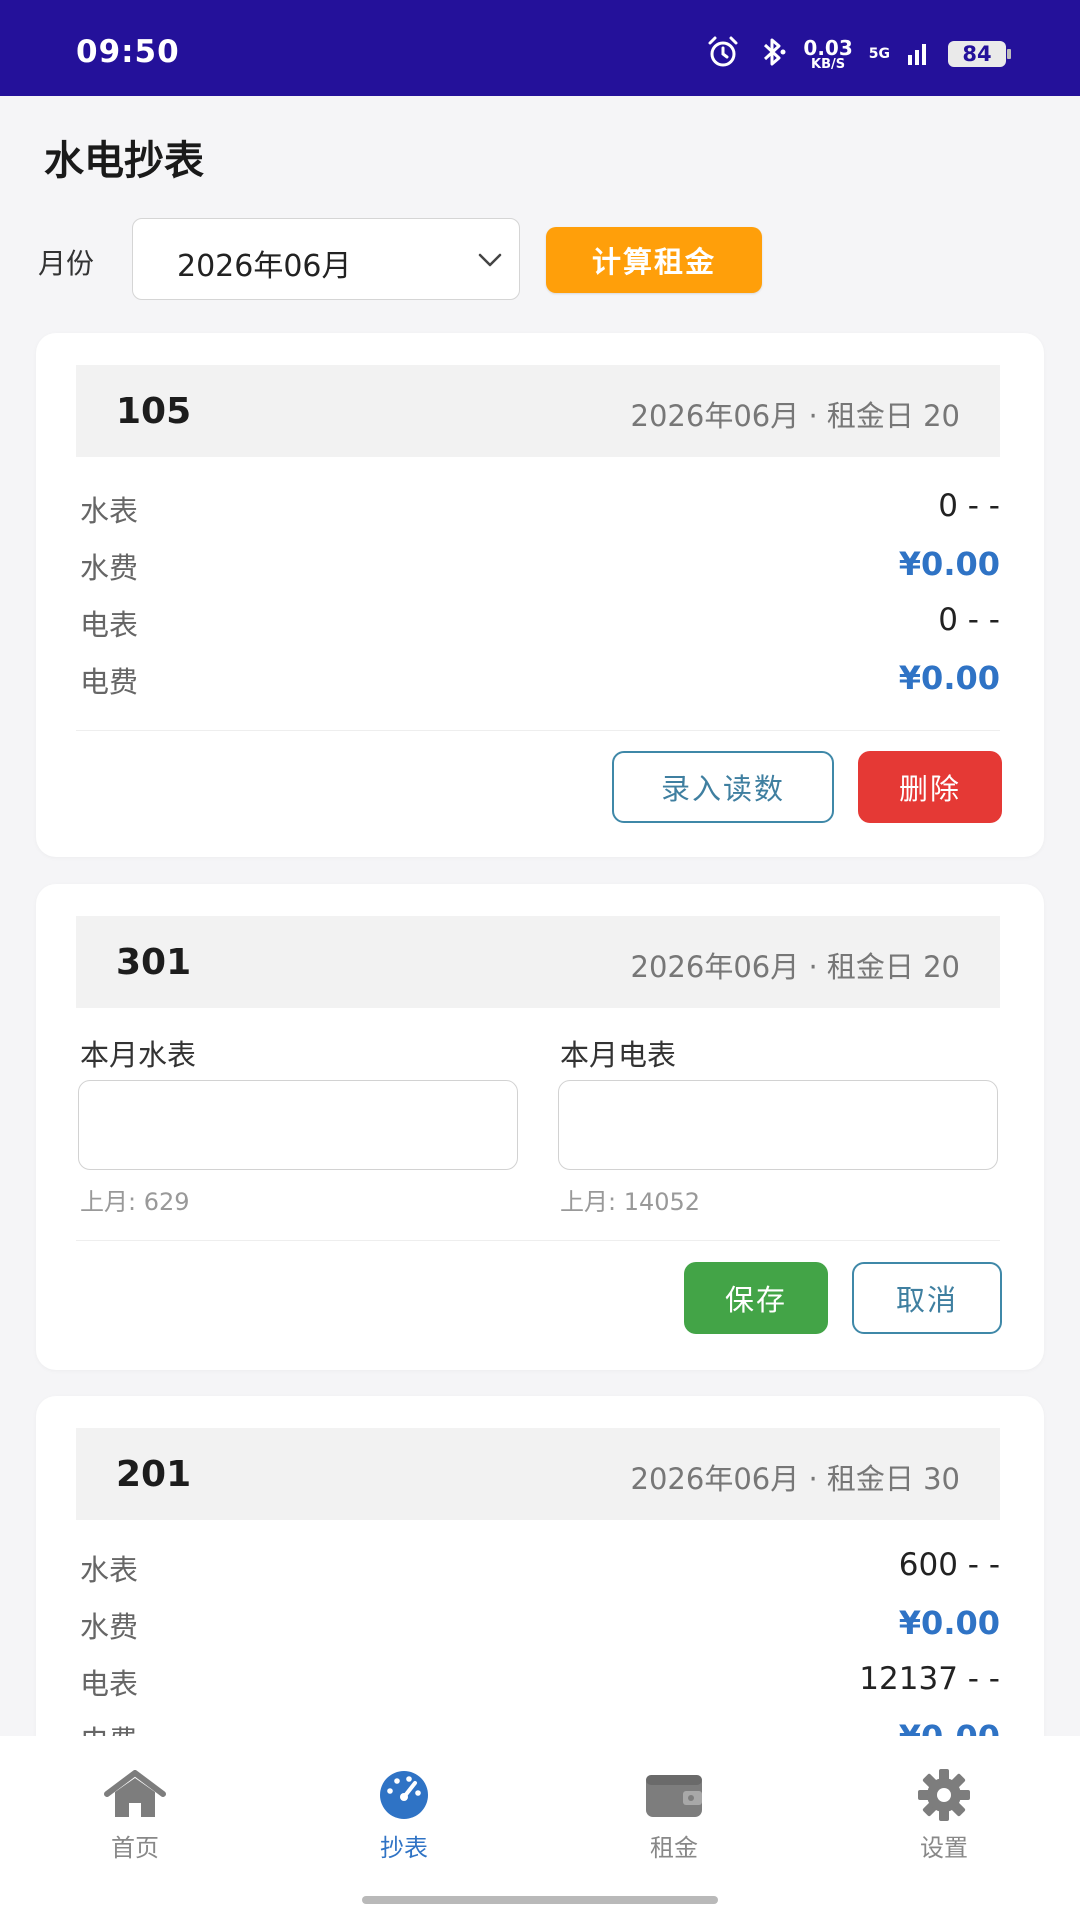  Describe the element at coordinates (404, 1795) in the screenshot. I see `meter-icon` at that location.